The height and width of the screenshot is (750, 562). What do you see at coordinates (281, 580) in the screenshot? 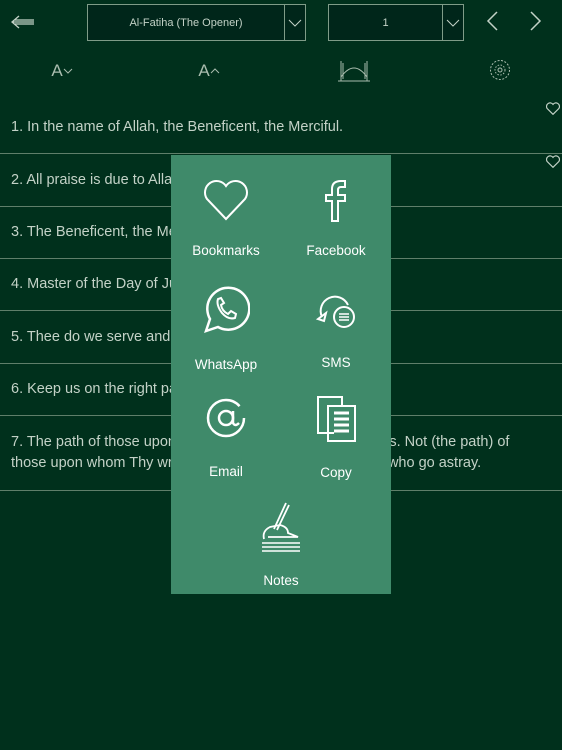
I see `notes-label: Notes` at bounding box center [281, 580].